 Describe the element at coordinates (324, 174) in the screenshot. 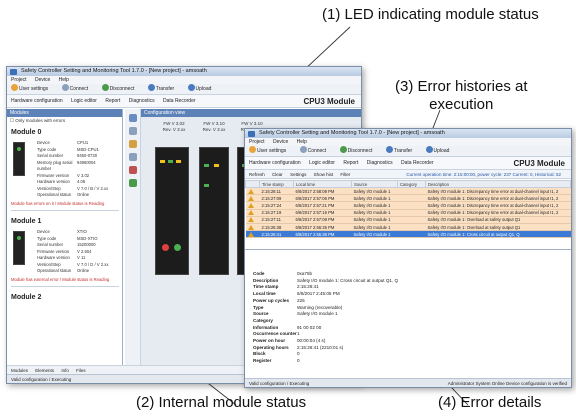

I see `show-hist-button: Show hist` at that location.